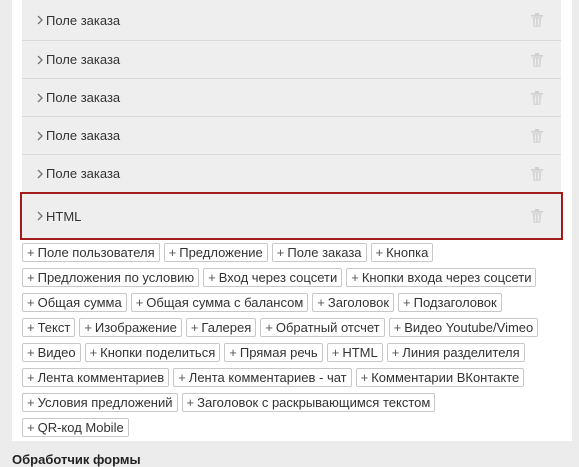 The image size is (579, 467). What do you see at coordinates (54, 327) in the screenshot?
I see `add-button-label: Текст` at bounding box center [54, 327].